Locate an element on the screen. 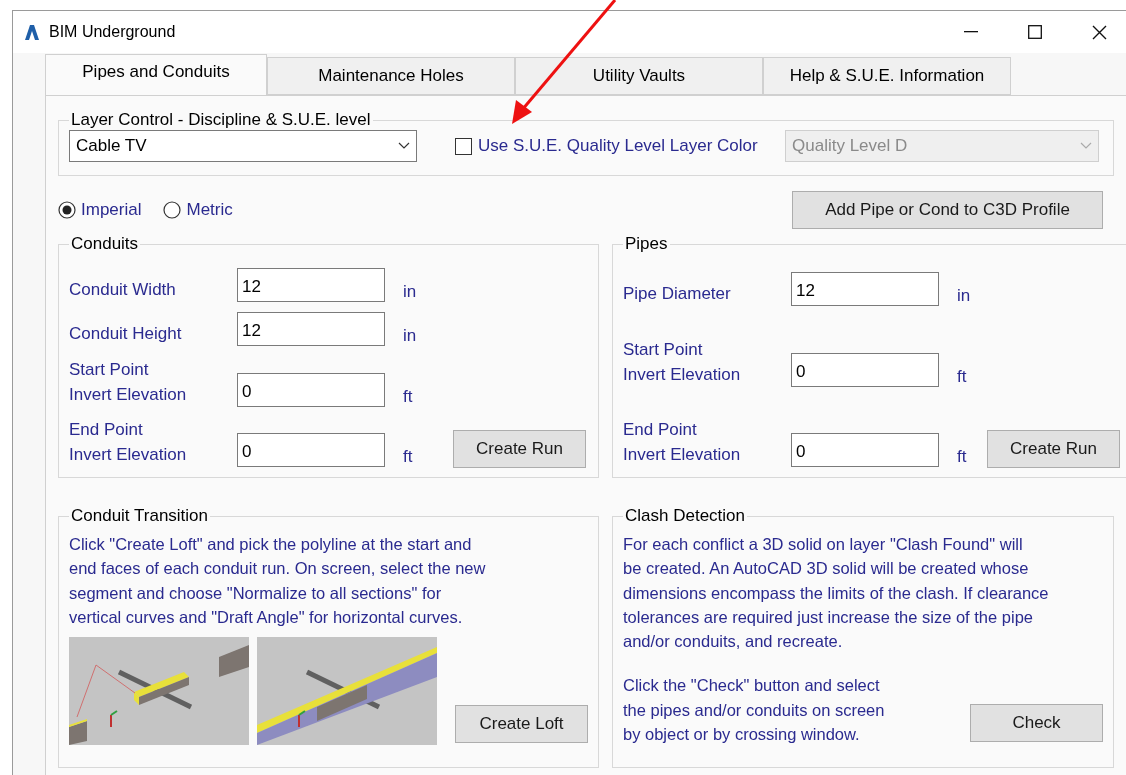  field-label: Conduit Height is located at coordinates (126, 334).